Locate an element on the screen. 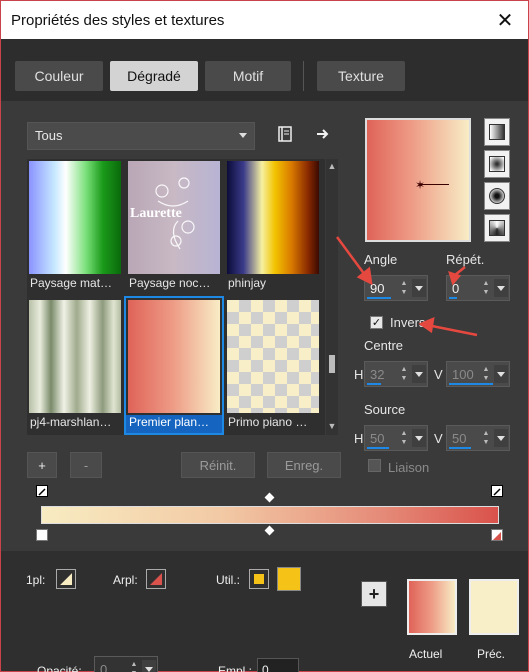 This screenshot has width=529, height=672. link-label: Liaison is located at coordinates (409, 467).